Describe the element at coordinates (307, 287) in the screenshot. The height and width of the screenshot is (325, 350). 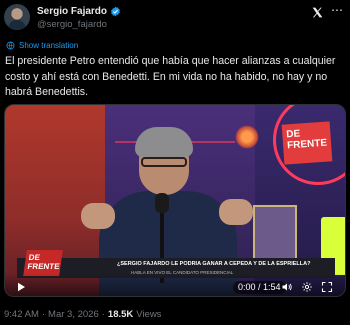
I see `settings-icon` at that location.